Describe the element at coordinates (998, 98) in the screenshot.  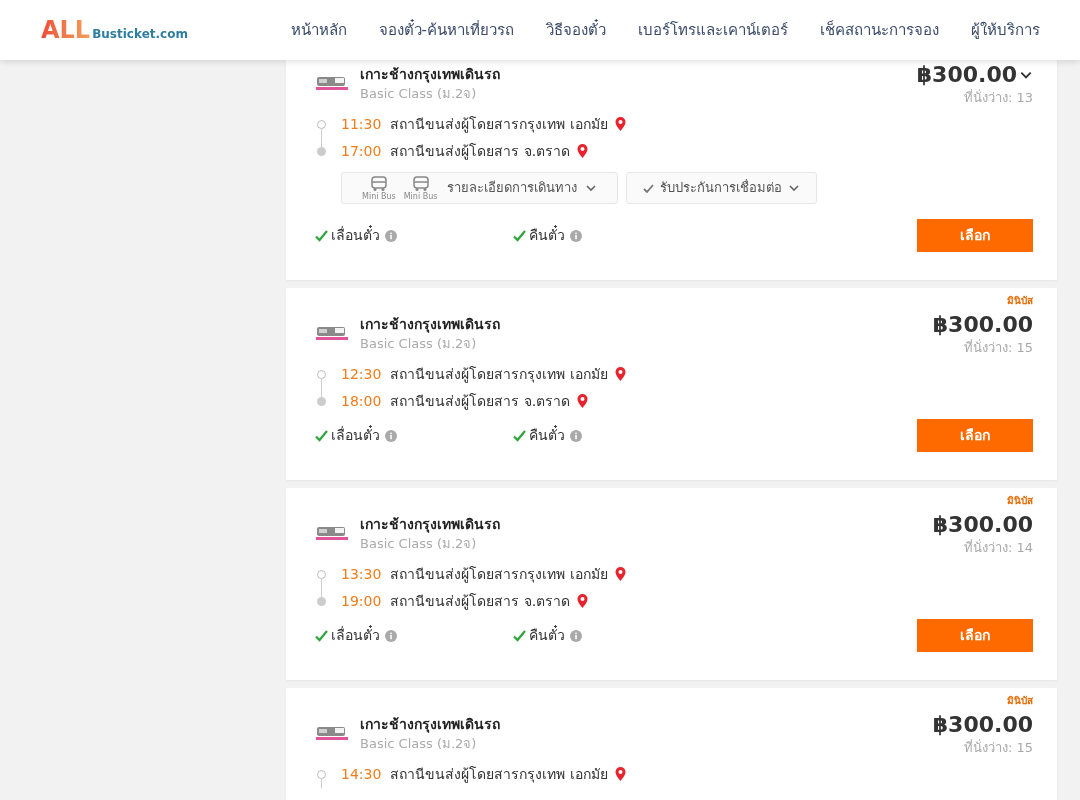
I see `available-seats: ที่นั่งว่าง: 13` at that location.